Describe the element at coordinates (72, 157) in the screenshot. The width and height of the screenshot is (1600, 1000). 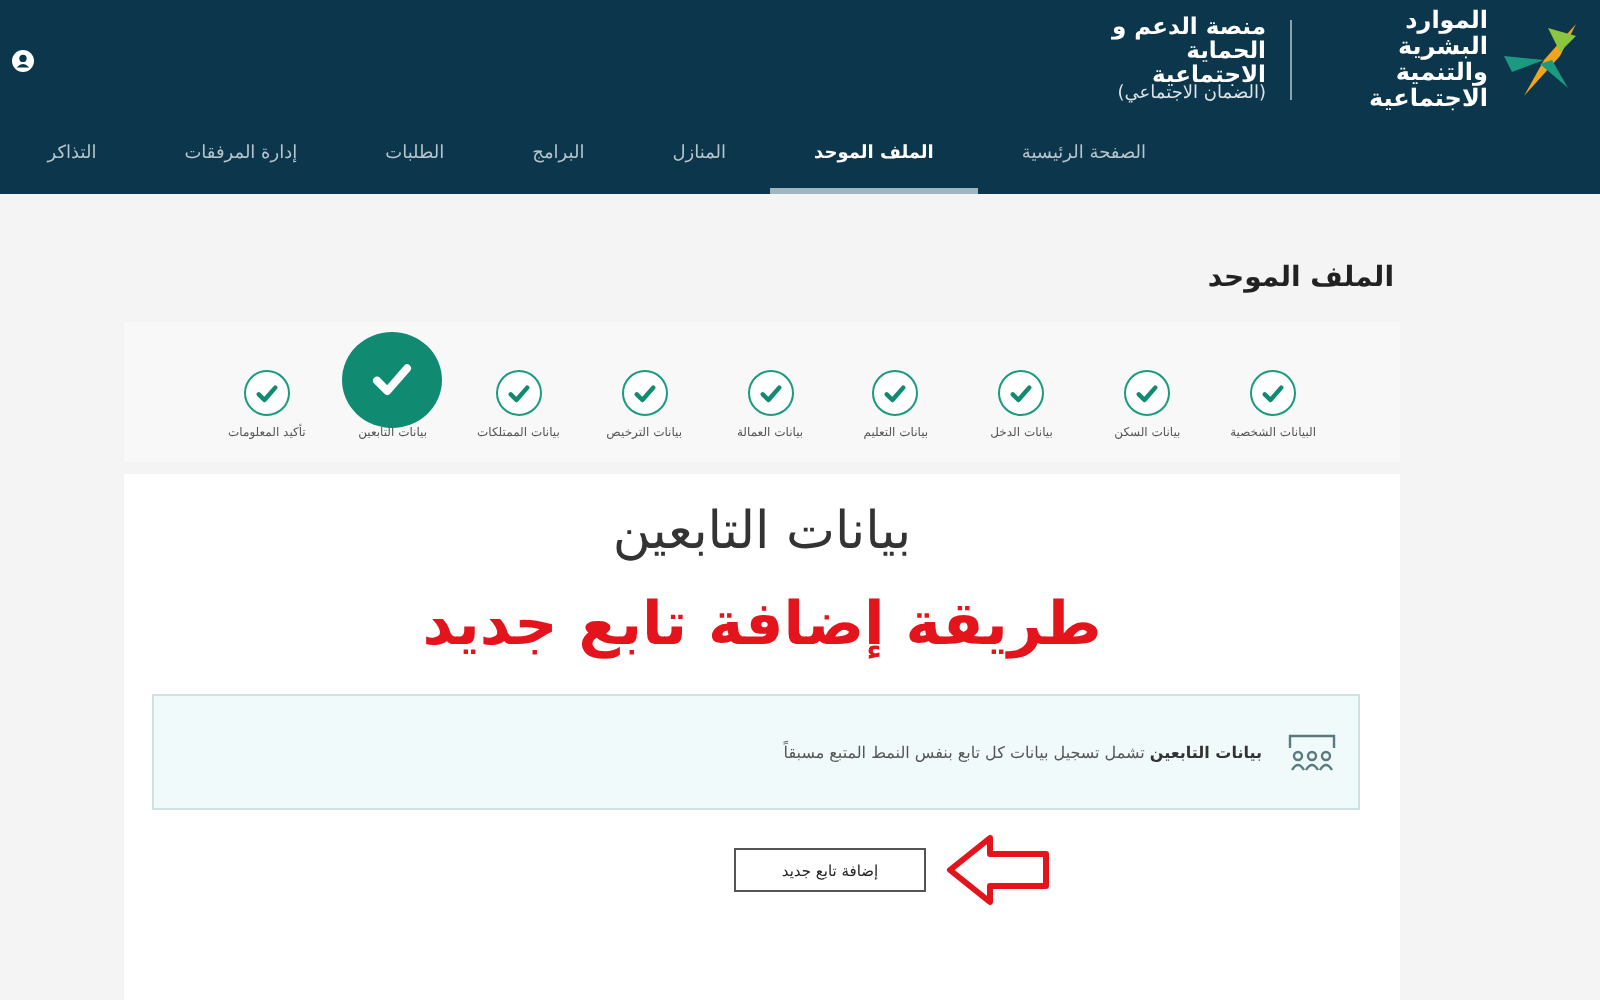
I see `nav-tab: التذاكر` at that location.